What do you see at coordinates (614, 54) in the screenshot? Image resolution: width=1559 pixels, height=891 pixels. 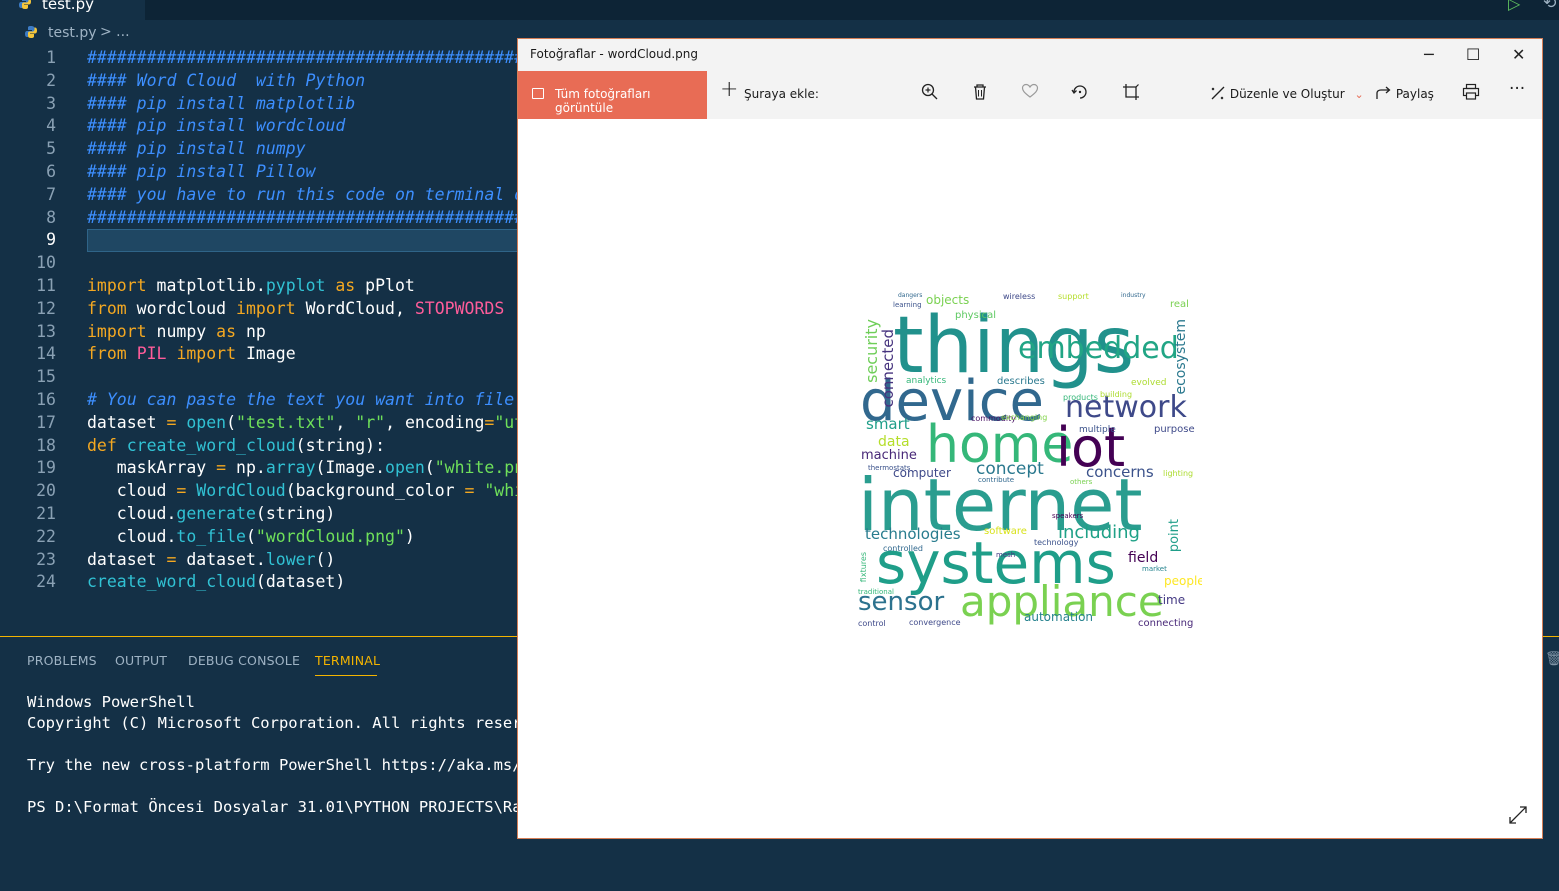 I see `window-title: Fotoğraflar - wordCloud.png` at bounding box center [614, 54].